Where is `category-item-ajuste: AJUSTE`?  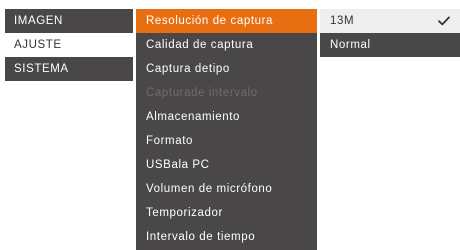
category-item-ajuste: AJUSTE is located at coordinates (69, 45).